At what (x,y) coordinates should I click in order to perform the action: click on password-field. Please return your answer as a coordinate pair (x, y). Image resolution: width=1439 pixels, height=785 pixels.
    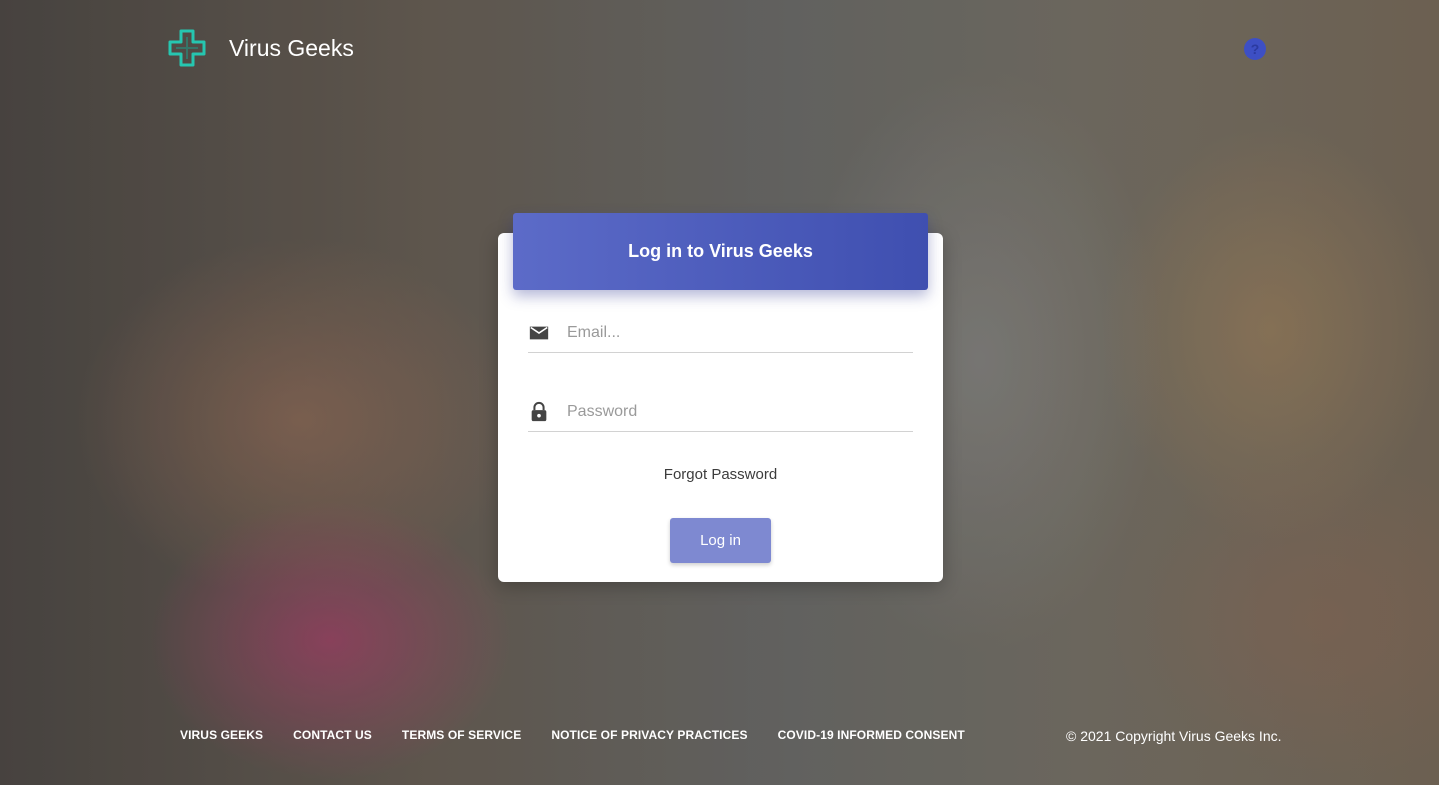
    Looking at the image, I should click on (720, 412).